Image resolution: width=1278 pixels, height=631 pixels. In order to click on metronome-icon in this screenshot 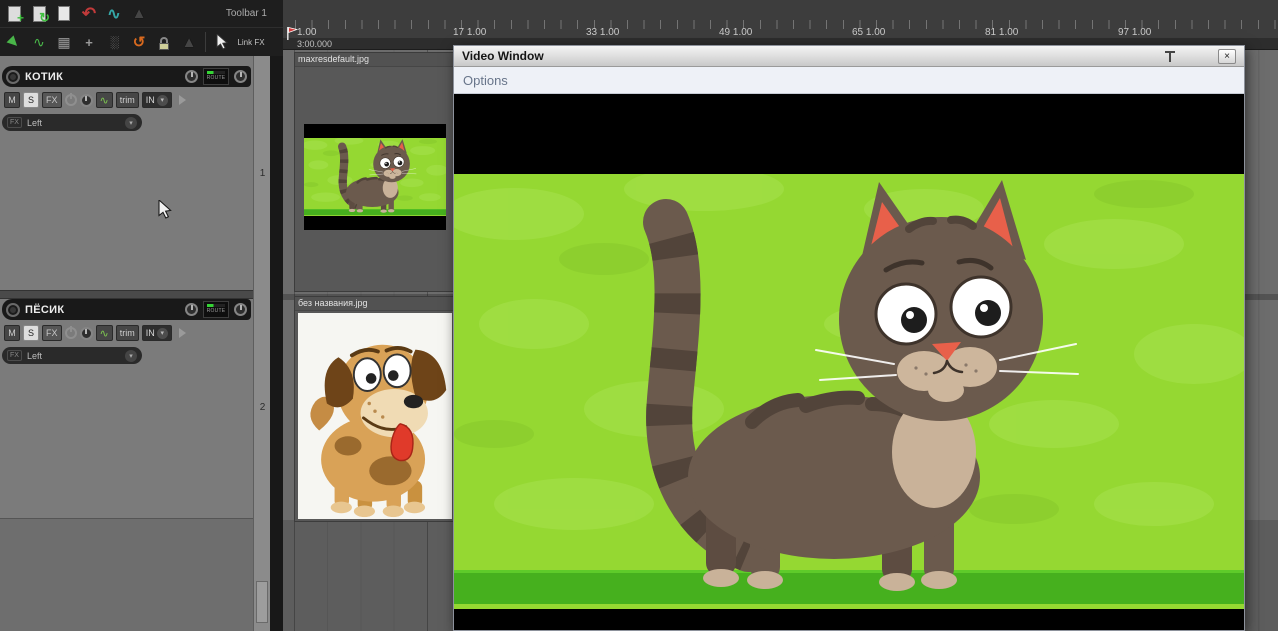, I will do `click(139, 14)`.